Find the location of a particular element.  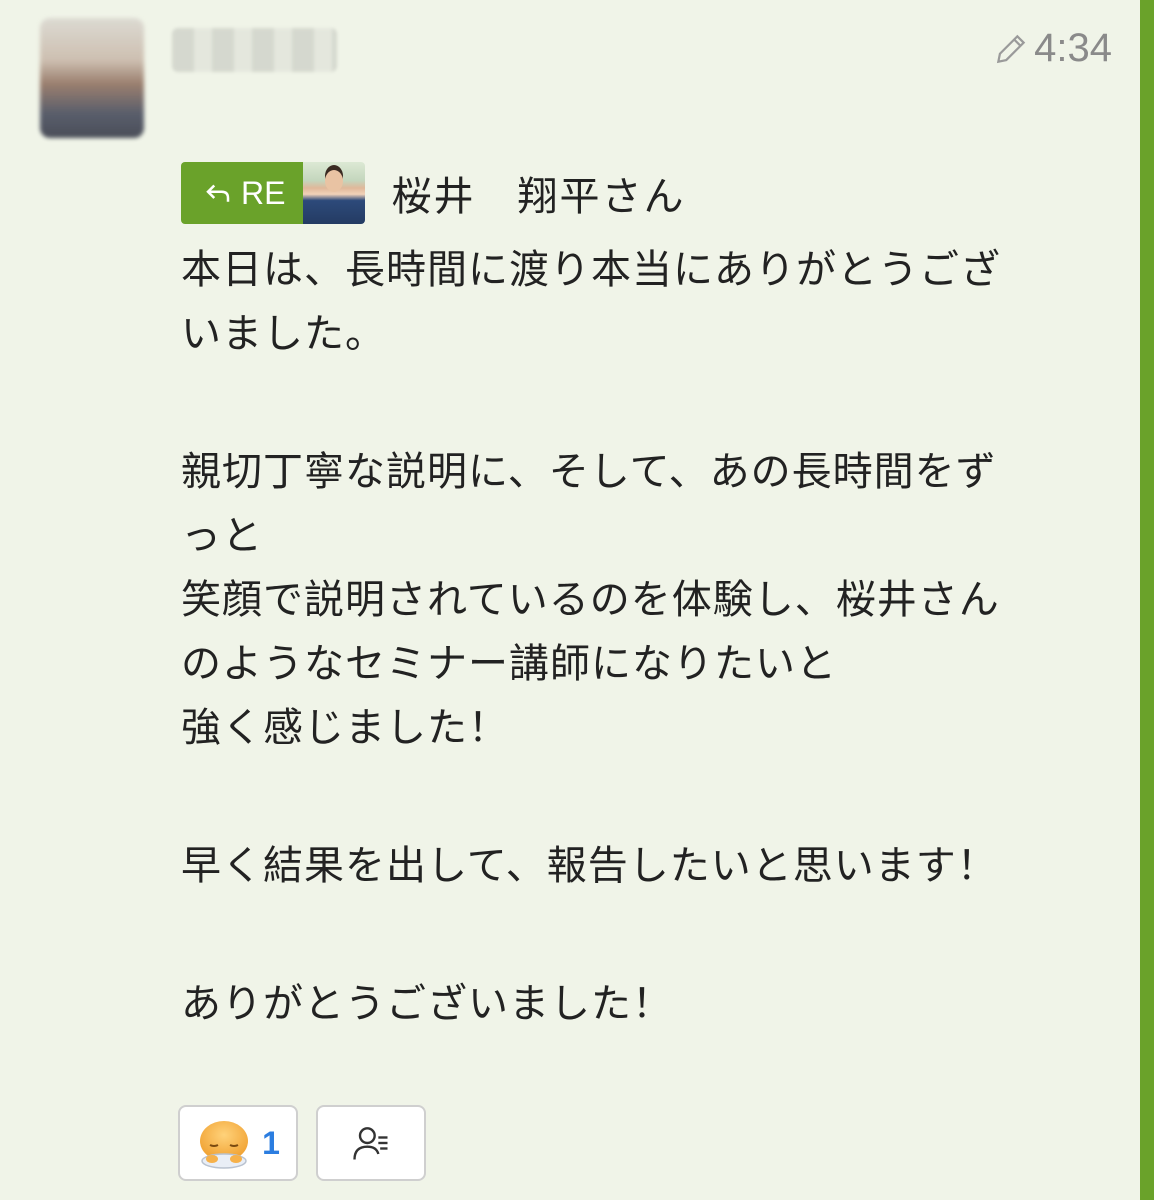

readers-button is located at coordinates (371, 1143).